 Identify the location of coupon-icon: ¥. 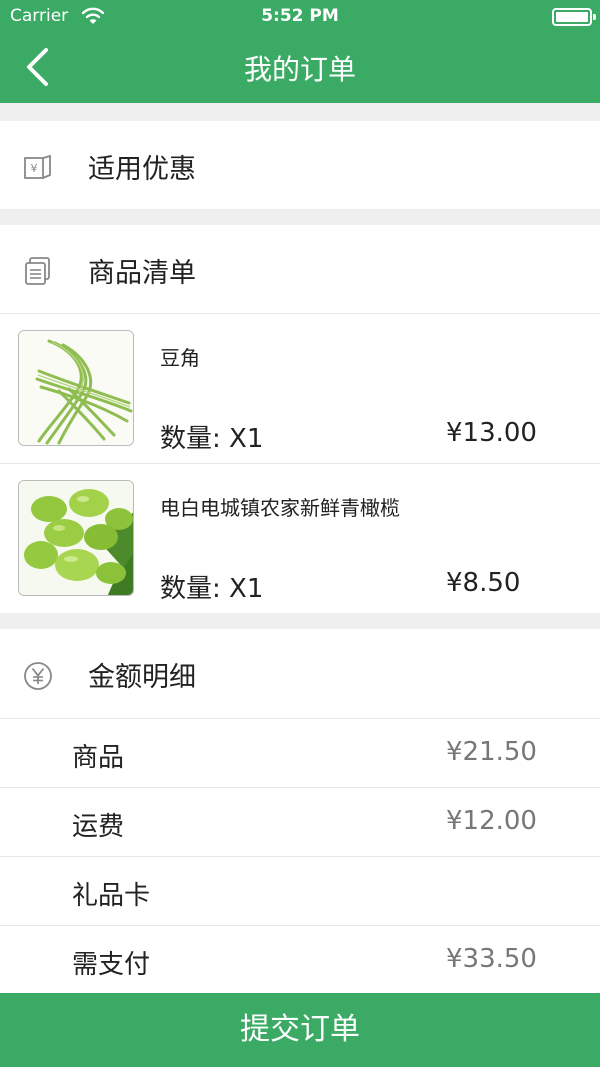
(37, 166).